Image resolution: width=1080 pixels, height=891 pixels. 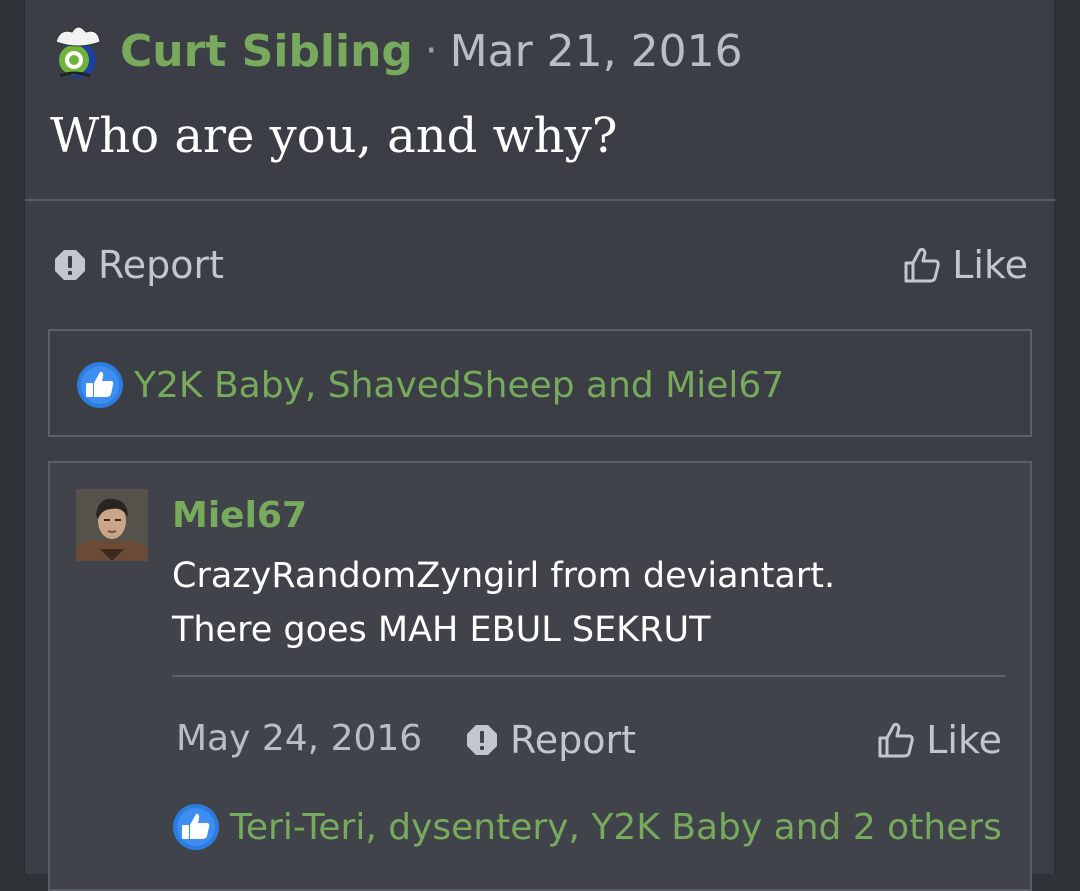 What do you see at coordinates (239, 515) in the screenshot?
I see `reply-author-link: Miel67` at bounding box center [239, 515].